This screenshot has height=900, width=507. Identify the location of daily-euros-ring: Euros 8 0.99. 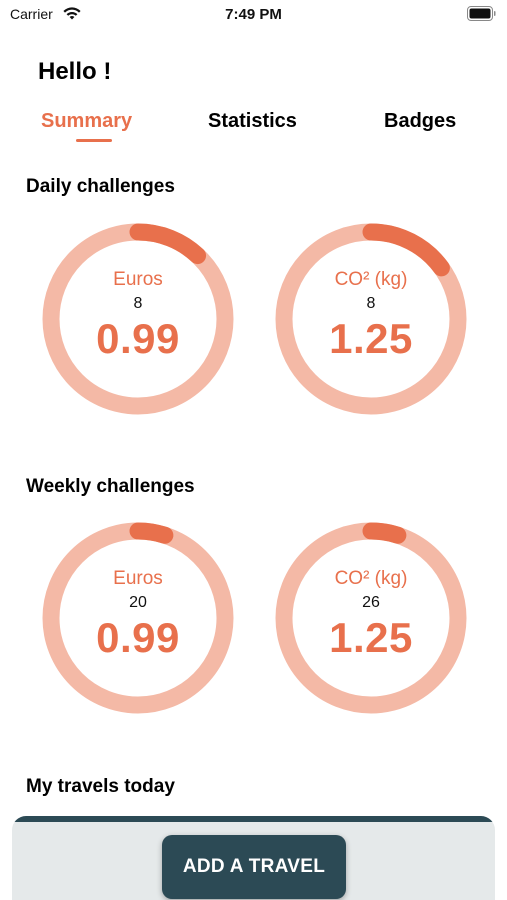
(138, 319).